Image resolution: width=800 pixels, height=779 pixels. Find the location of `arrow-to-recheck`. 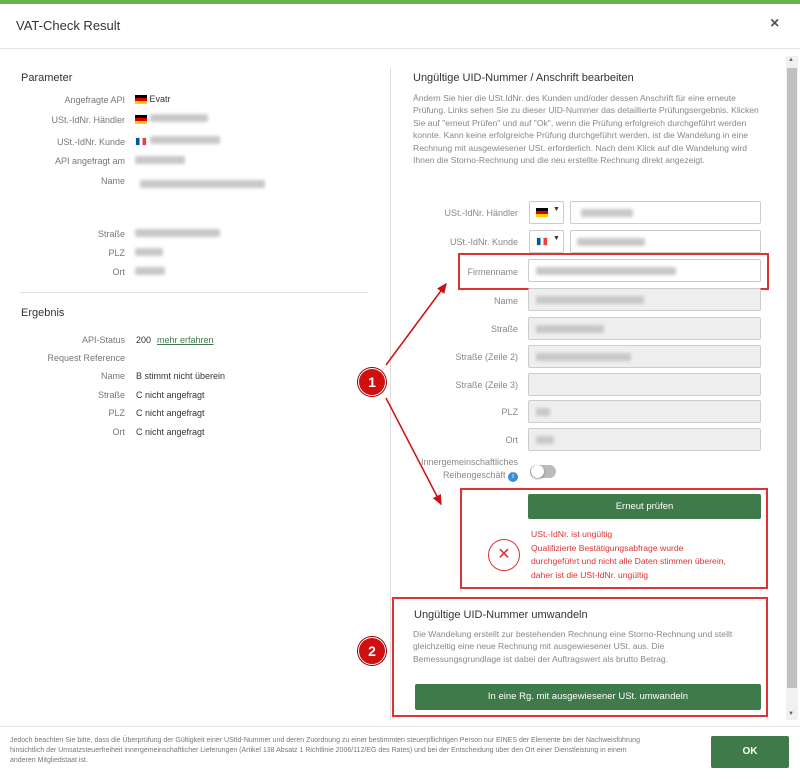

arrow-to-recheck is located at coordinates (413, 451).